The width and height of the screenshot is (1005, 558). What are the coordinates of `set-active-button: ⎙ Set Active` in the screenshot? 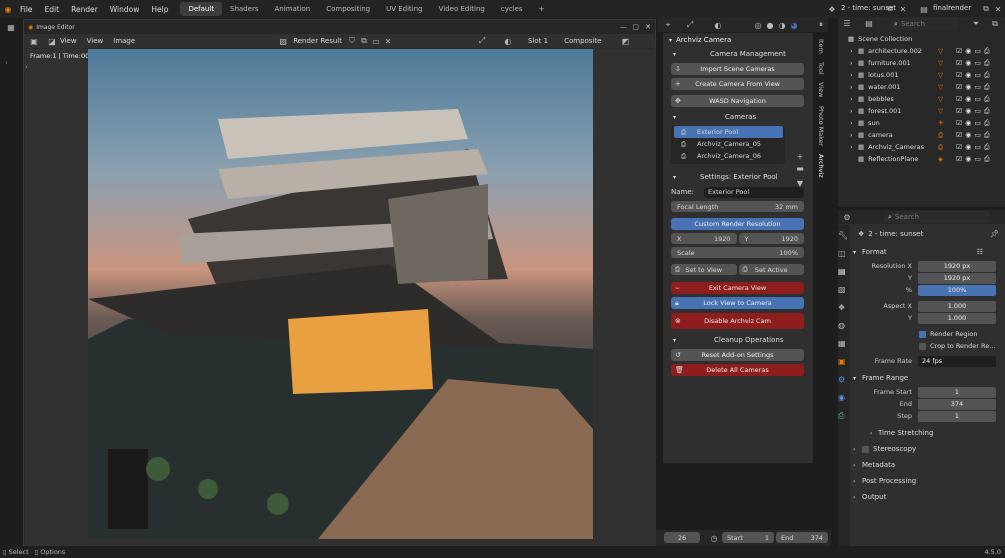 It's located at (771, 269).